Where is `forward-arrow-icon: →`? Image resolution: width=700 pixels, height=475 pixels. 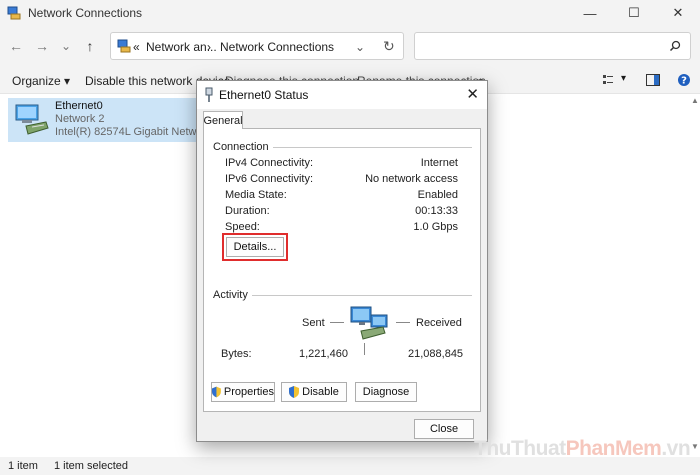
forward-arrow-icon: → is located at coordinates (42, 46).